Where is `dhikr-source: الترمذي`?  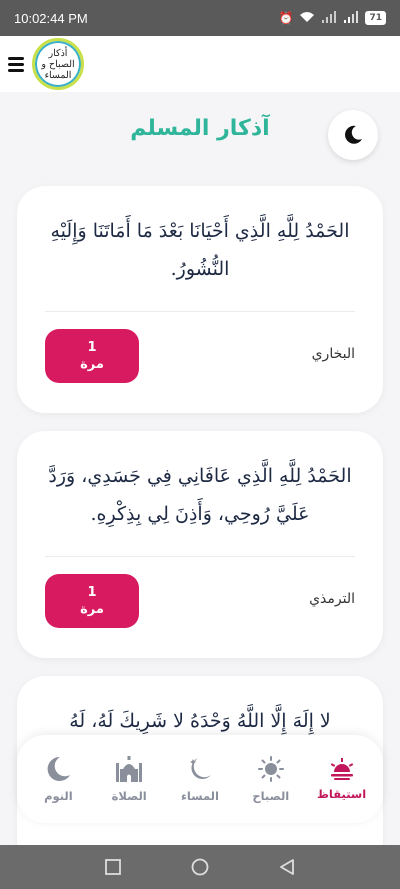
dhikr-source: الترمذي is located at coordinates (332, 599).